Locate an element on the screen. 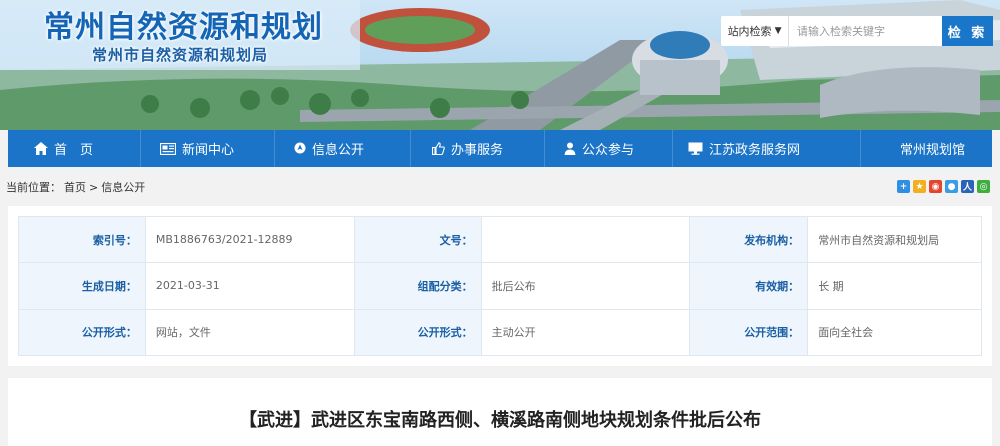 Image resolution: width=1000 pixels, height=446 pixels. meta-value-date: 2021-03-31 is located at coordinates (249, 286).